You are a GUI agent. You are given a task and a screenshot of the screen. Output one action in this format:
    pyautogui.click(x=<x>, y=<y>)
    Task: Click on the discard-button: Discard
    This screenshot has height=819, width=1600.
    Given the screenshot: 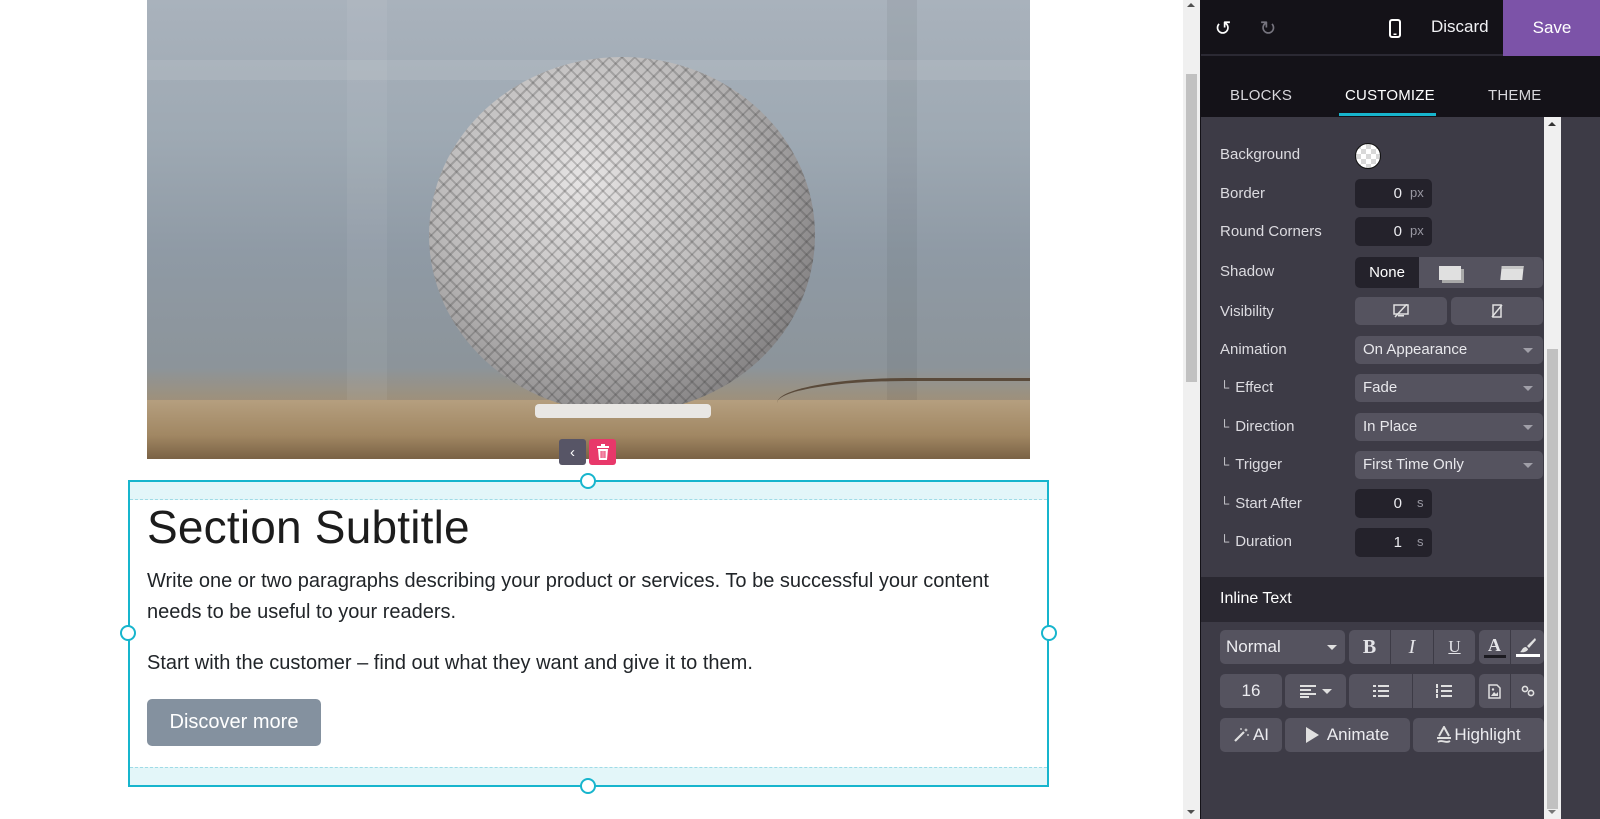 What is the action you would take?
    pyautogui.click(x=1460, y=27)
    